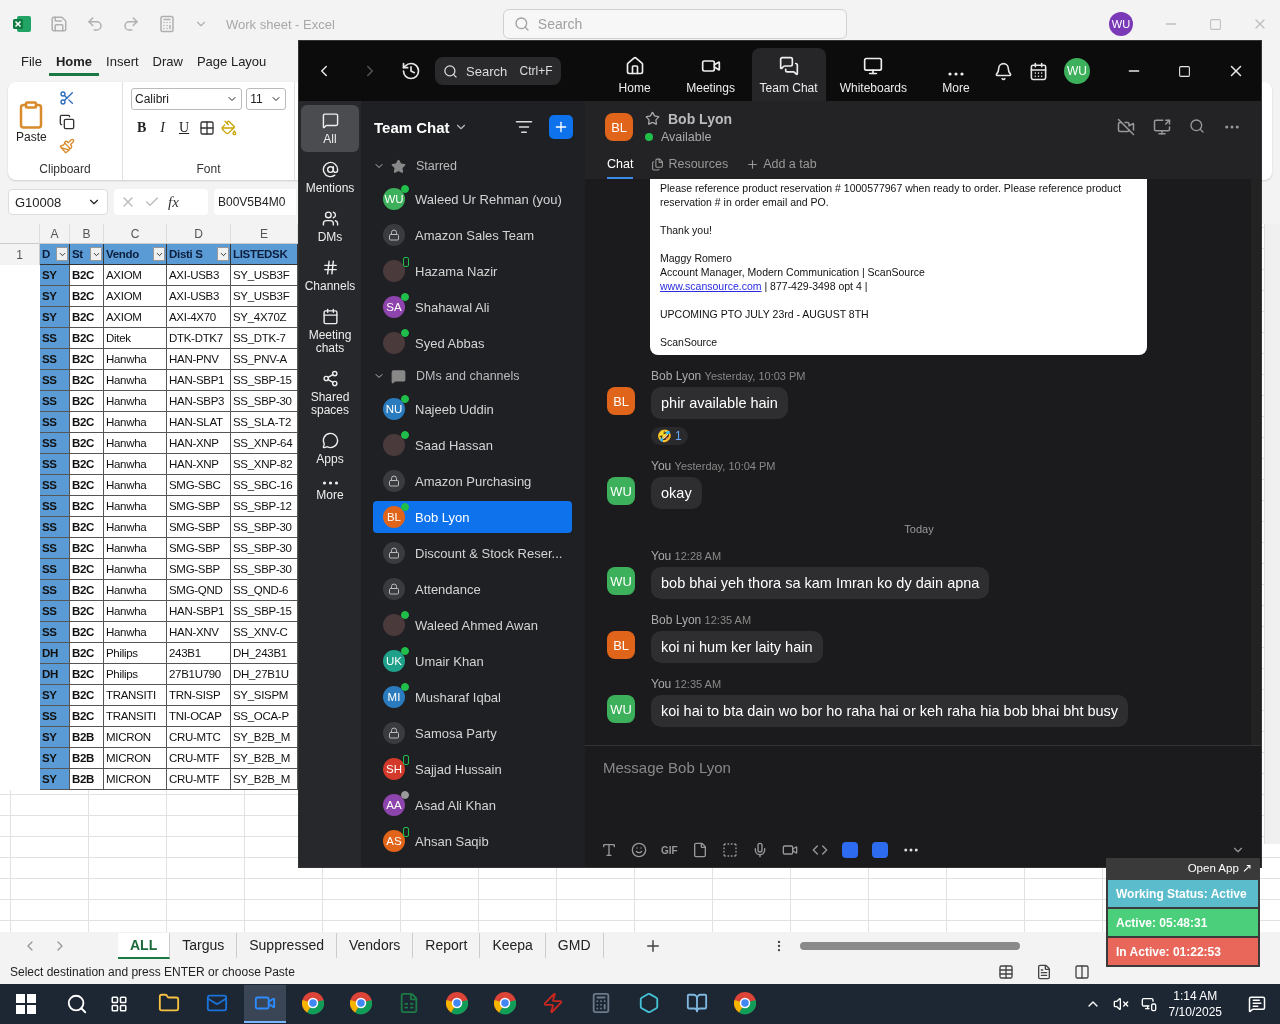 This screenshot has height=1024, width=1280. Describe the element at coordinates (473, 166) in the screenshot. I see `section-header: Starred` at that location.